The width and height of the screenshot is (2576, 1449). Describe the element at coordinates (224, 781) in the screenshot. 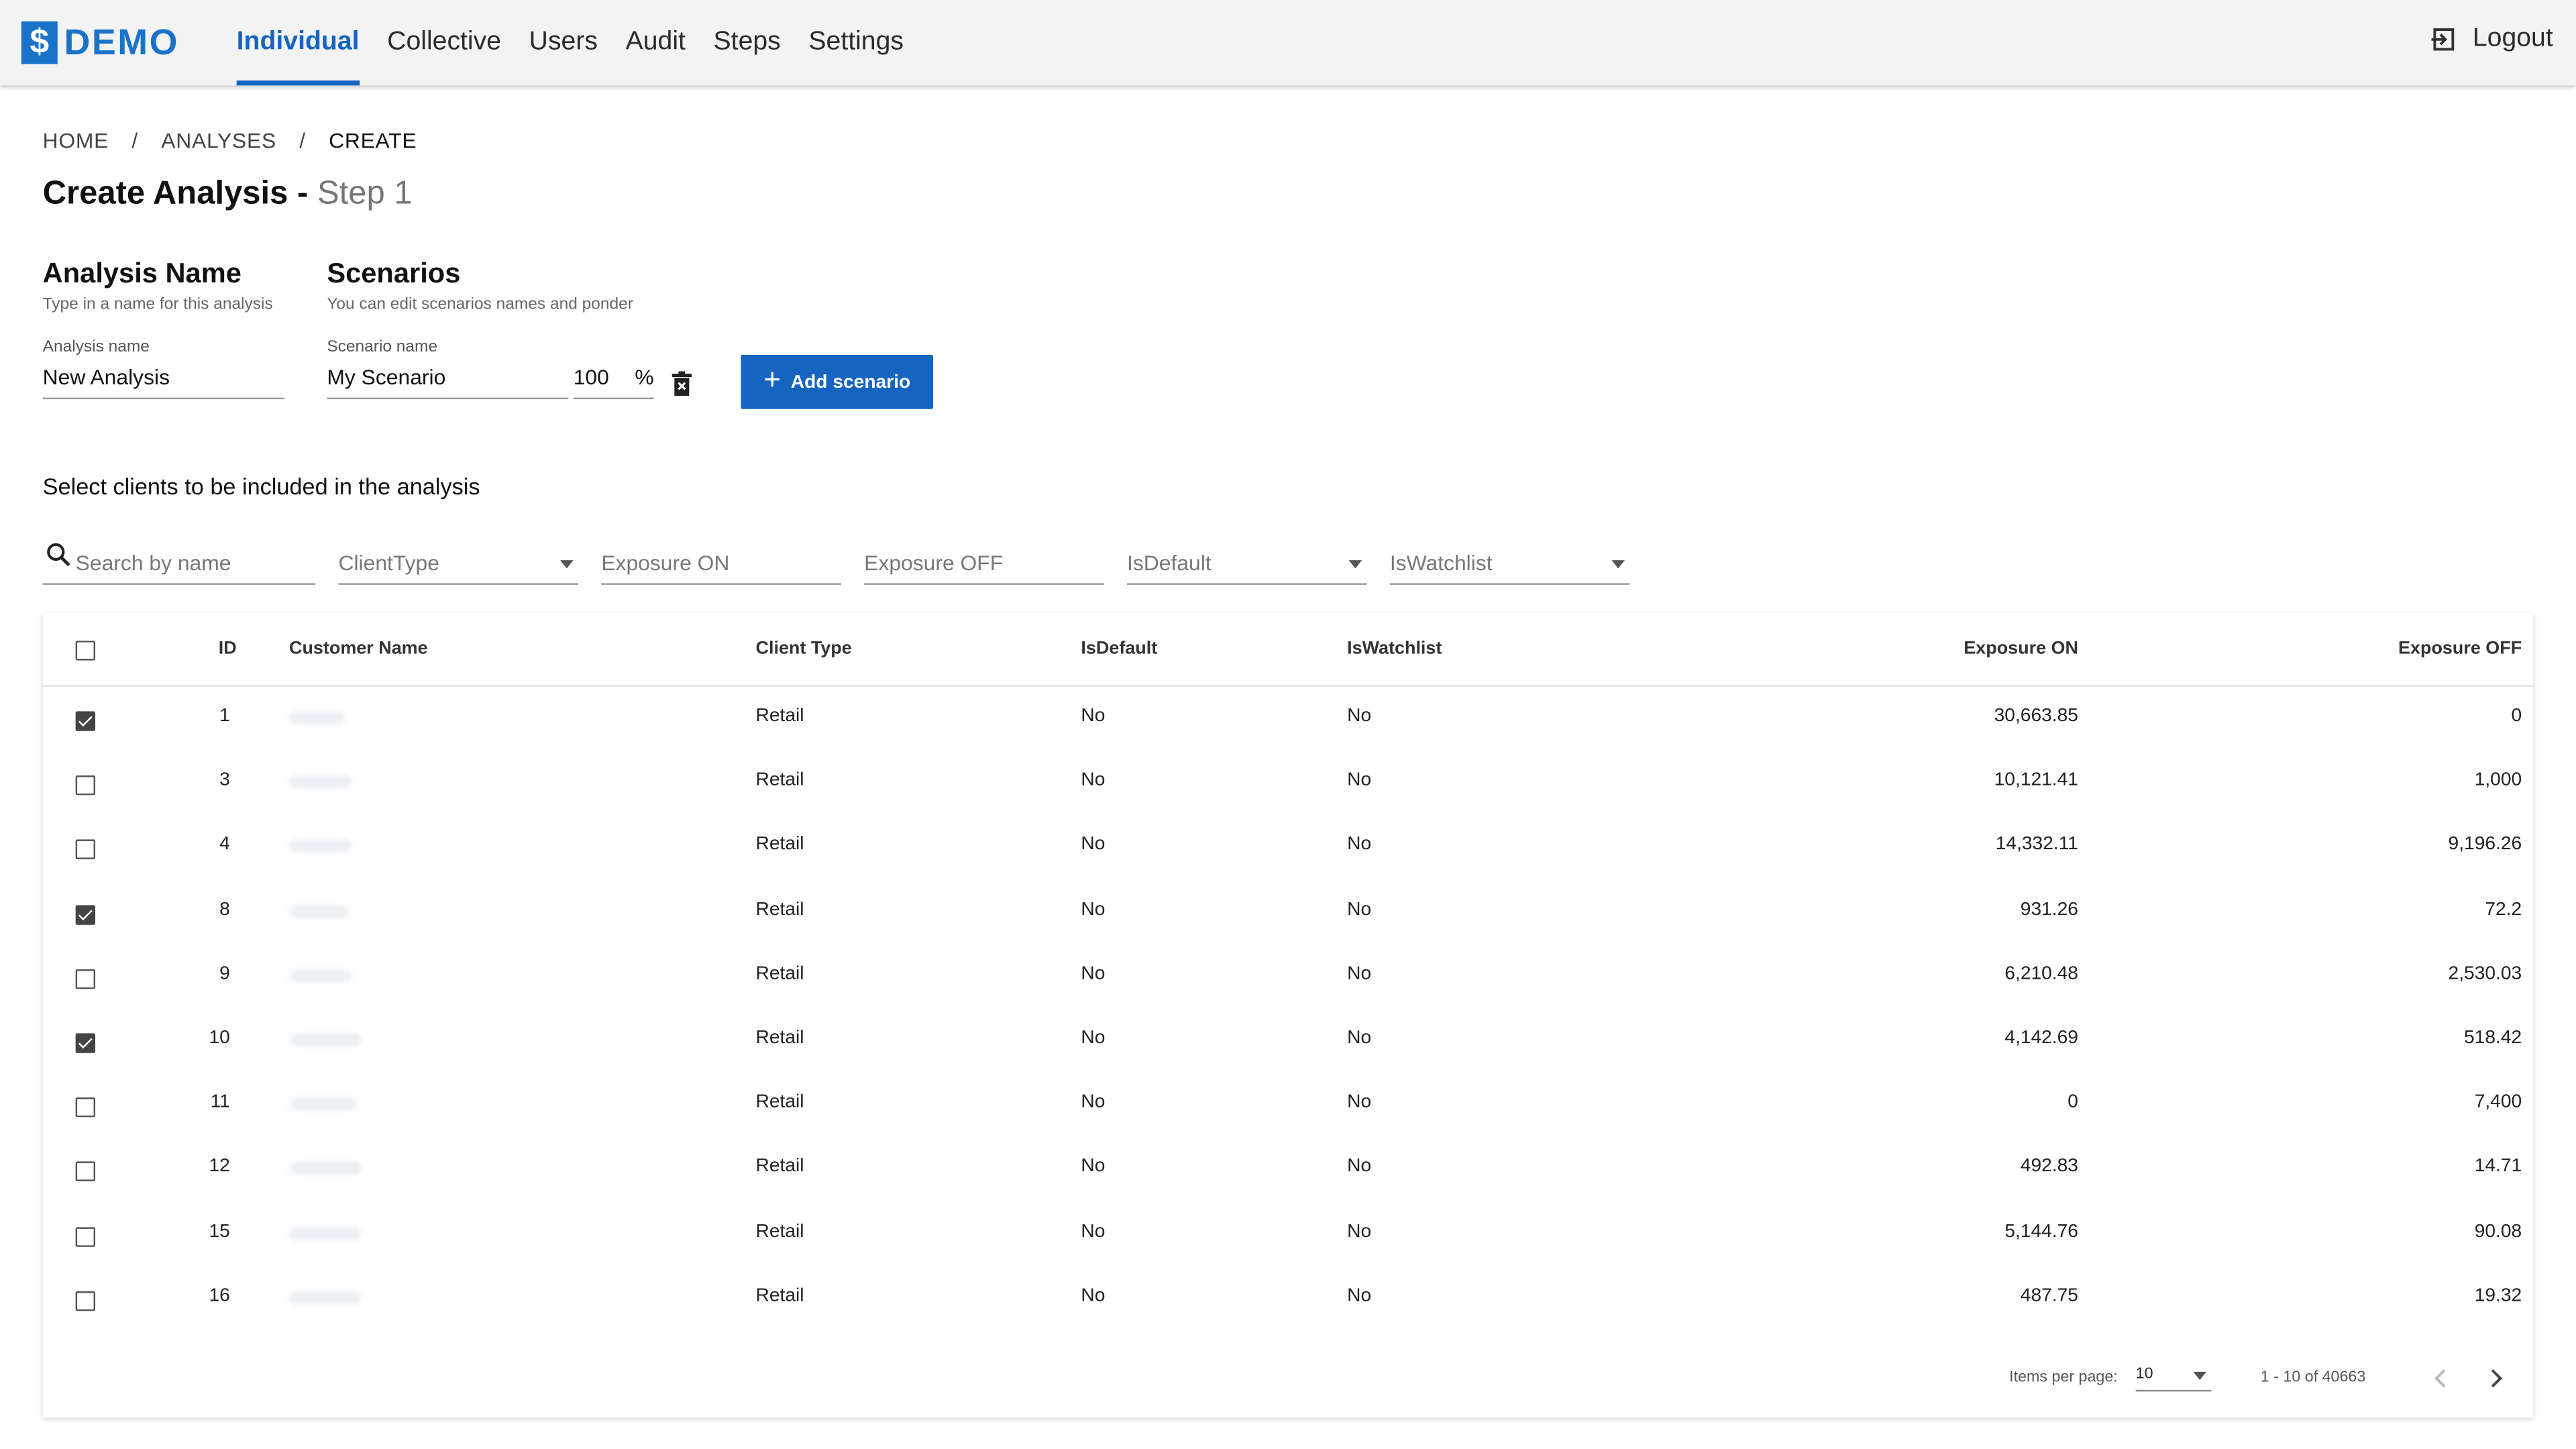

I see `cell-id: 3` at that location.